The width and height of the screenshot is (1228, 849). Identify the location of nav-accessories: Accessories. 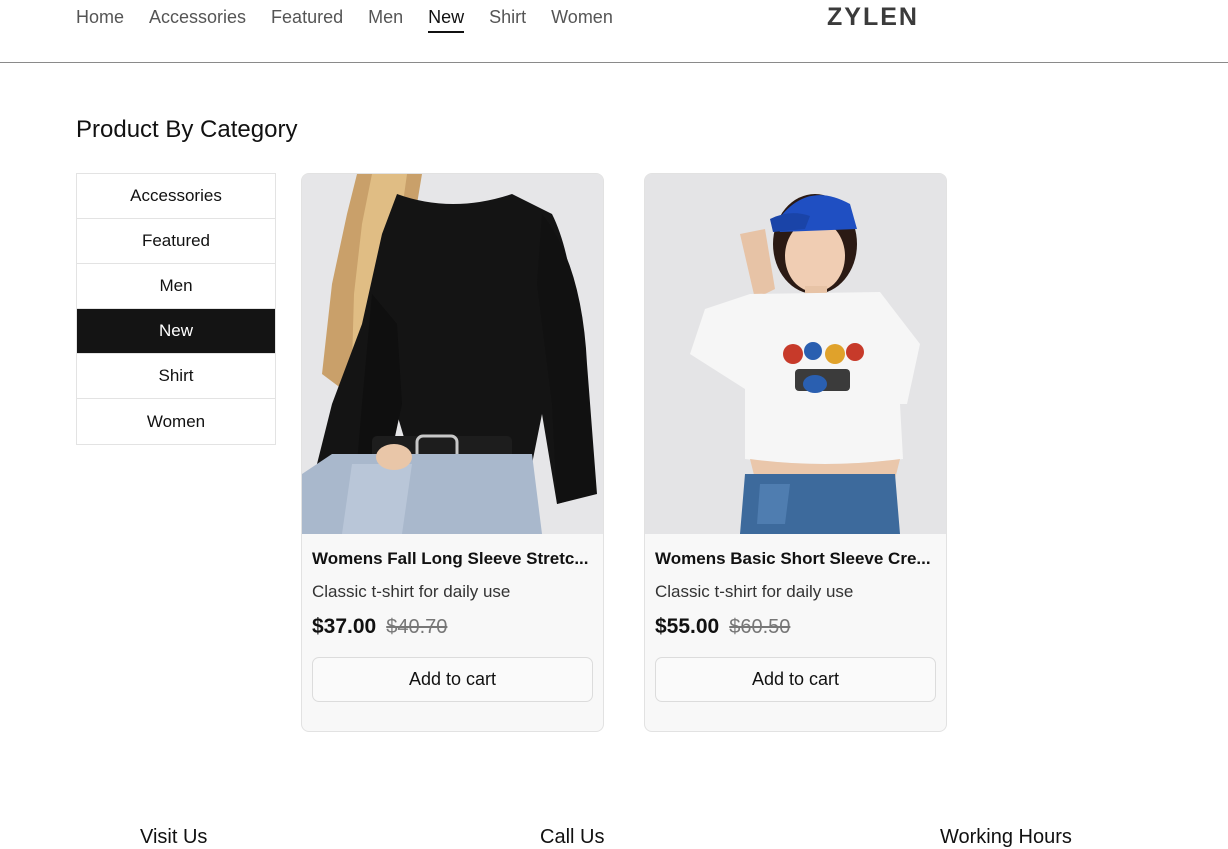
(197, 19).